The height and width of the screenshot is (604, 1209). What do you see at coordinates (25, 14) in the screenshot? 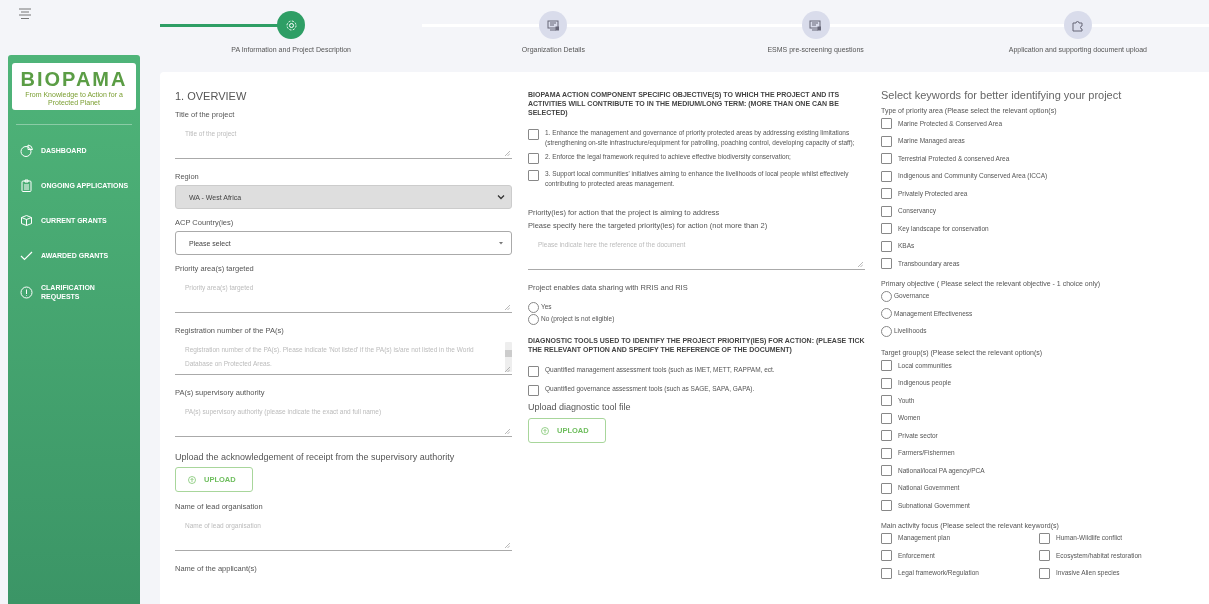
I see `menu-icon` at bounding box center [25, 14].